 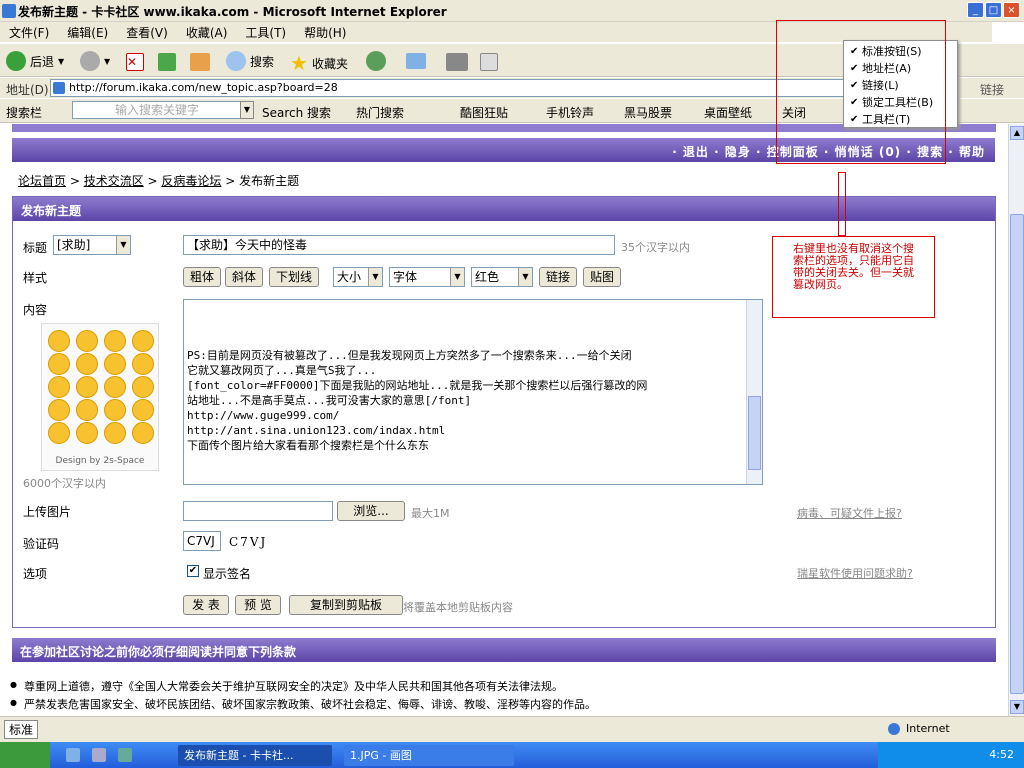 I want to click on ie-quicklaunch-icon, so click(x=73, y=755).